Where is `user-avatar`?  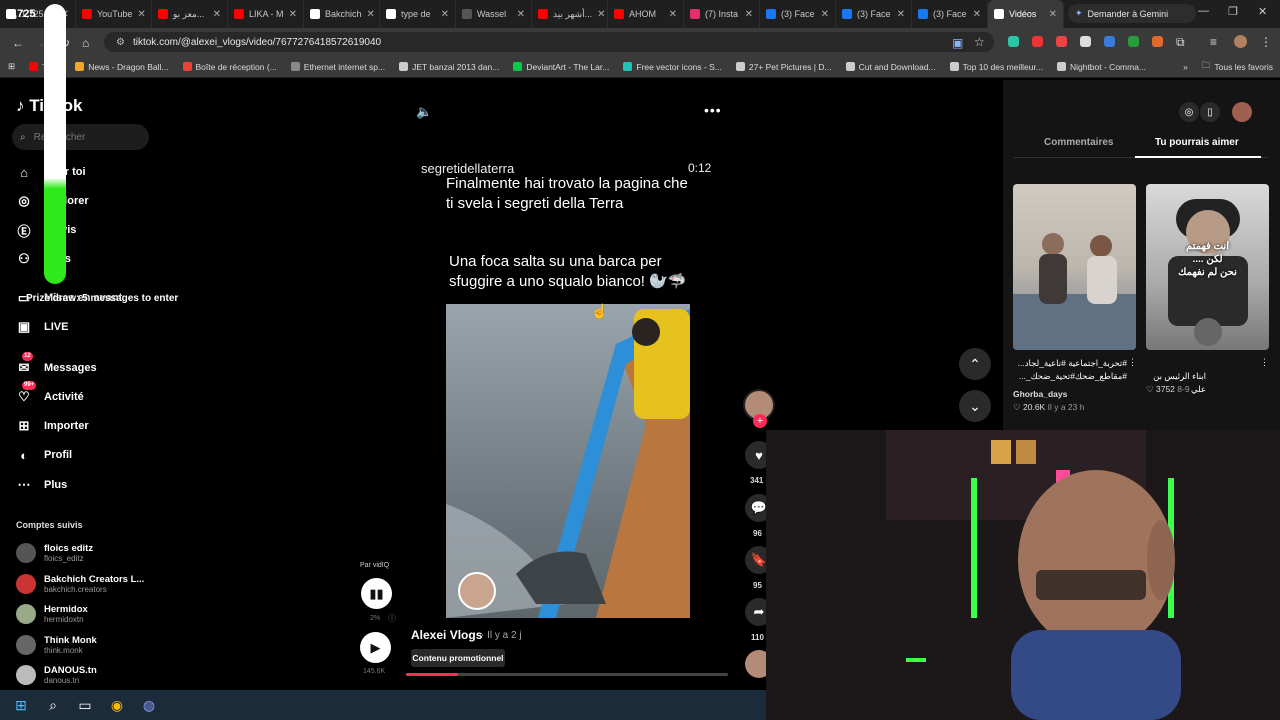
user-avatar is located at coordinates (1242, 112).